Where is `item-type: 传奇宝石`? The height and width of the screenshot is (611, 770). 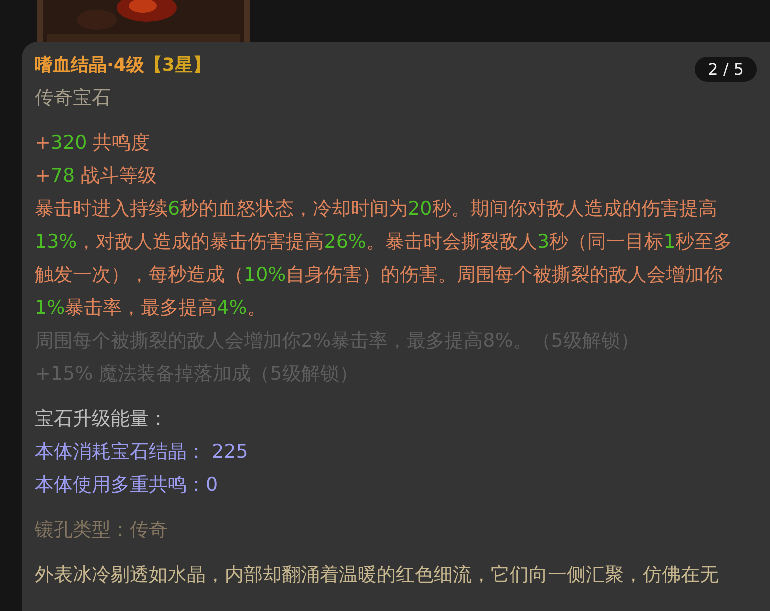 item-type: 传奇宝石 is located at coordinates (73, 98).